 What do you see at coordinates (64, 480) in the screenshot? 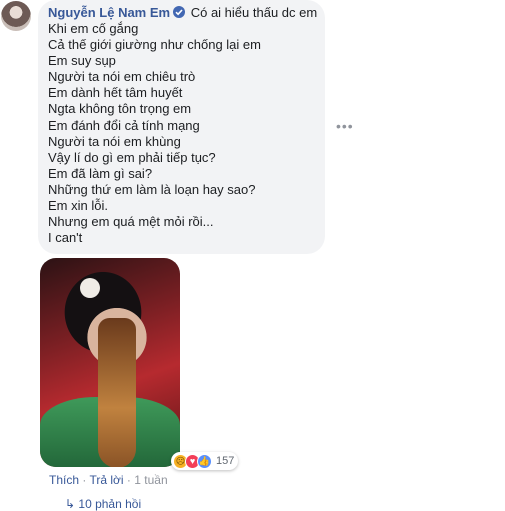
I see `like-link: Thích` at bounding box center [64, 480].